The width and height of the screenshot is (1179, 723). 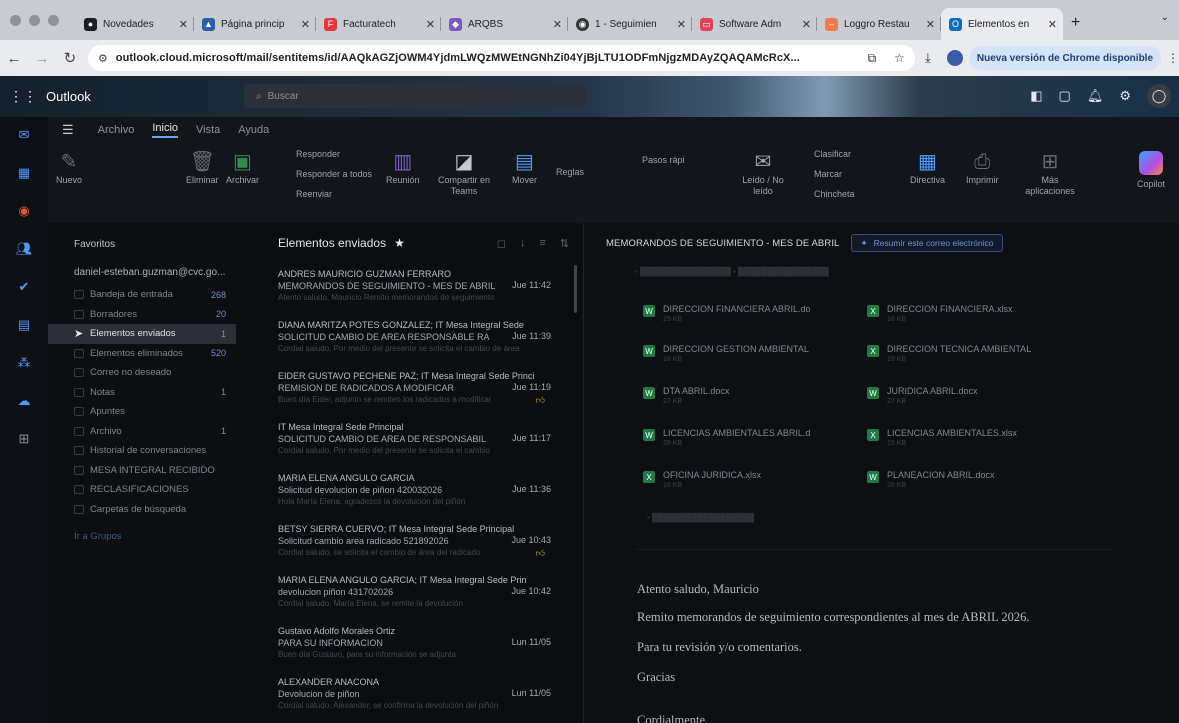 I want to click on tab-loggro: – Loggro Restau ✕, so click(x=879, y=24).